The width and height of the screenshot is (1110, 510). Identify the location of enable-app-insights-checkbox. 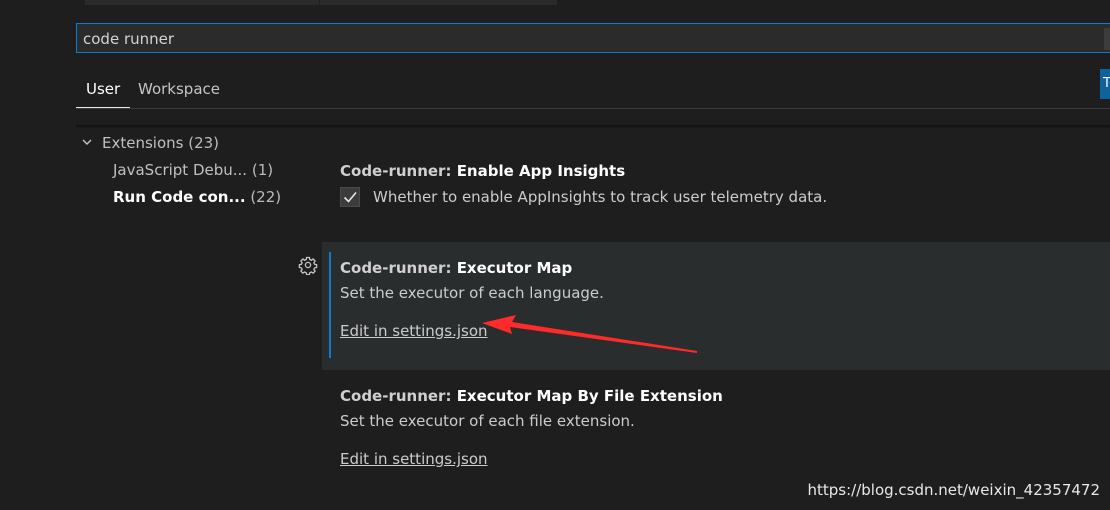
(350, 197).